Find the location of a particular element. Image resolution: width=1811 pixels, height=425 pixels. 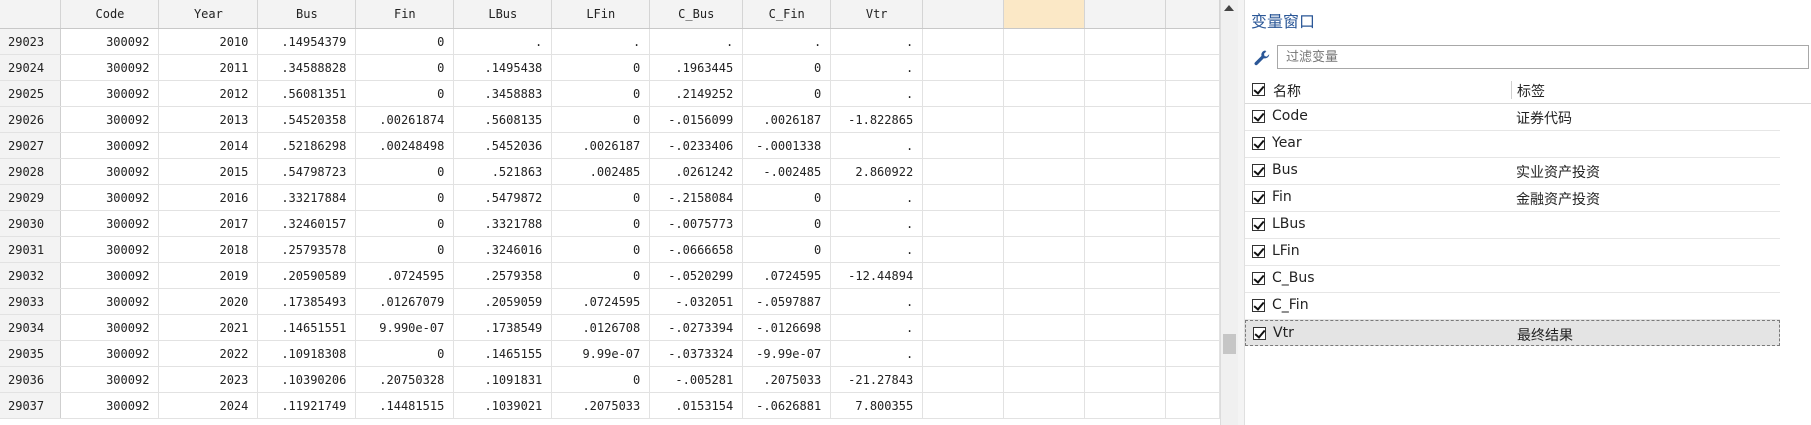

cell-year: 2010 is located at coordinates (208, 41).